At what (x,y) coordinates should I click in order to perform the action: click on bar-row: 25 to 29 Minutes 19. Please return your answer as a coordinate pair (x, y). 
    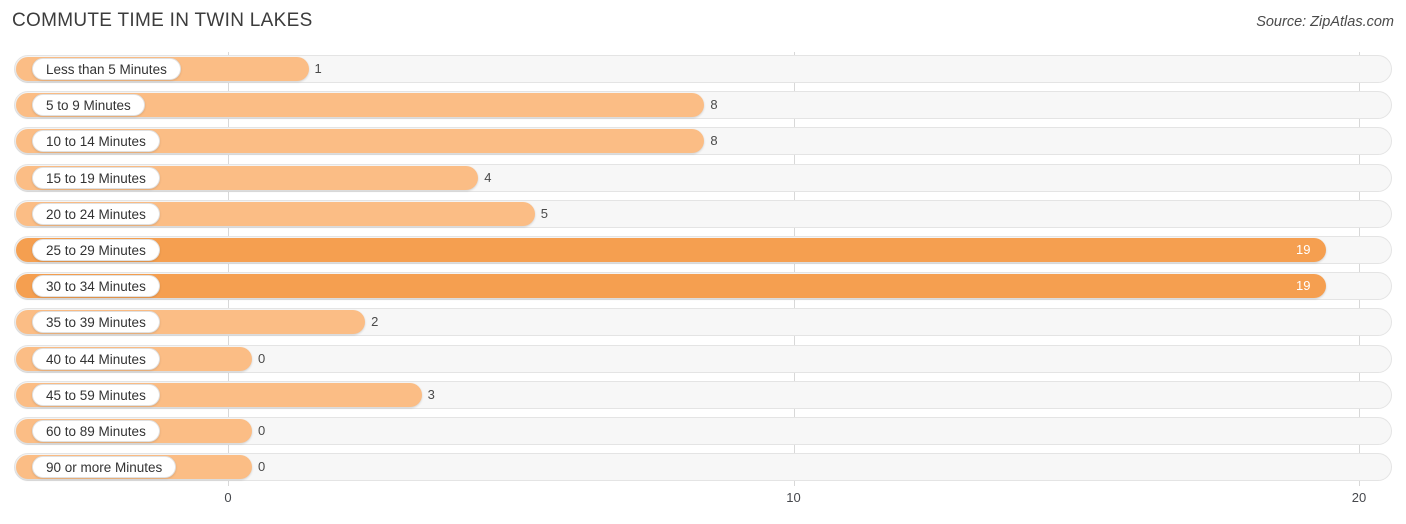
    Looking at the image, I should click on (703, 250).